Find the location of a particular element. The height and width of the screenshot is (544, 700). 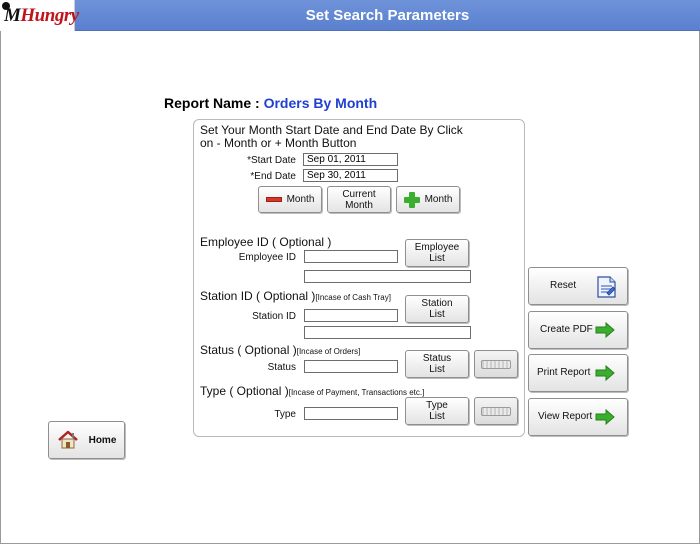

print-report-button: Print Report is located at coordinates (578, 373).